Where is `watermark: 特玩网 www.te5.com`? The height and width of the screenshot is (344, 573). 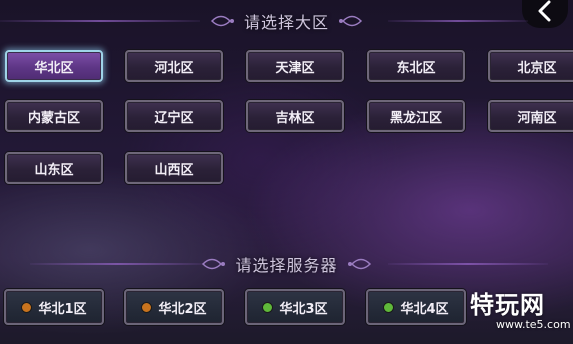
watermark: 特玩网 www.te5.com is located at coordinates (520, 316).